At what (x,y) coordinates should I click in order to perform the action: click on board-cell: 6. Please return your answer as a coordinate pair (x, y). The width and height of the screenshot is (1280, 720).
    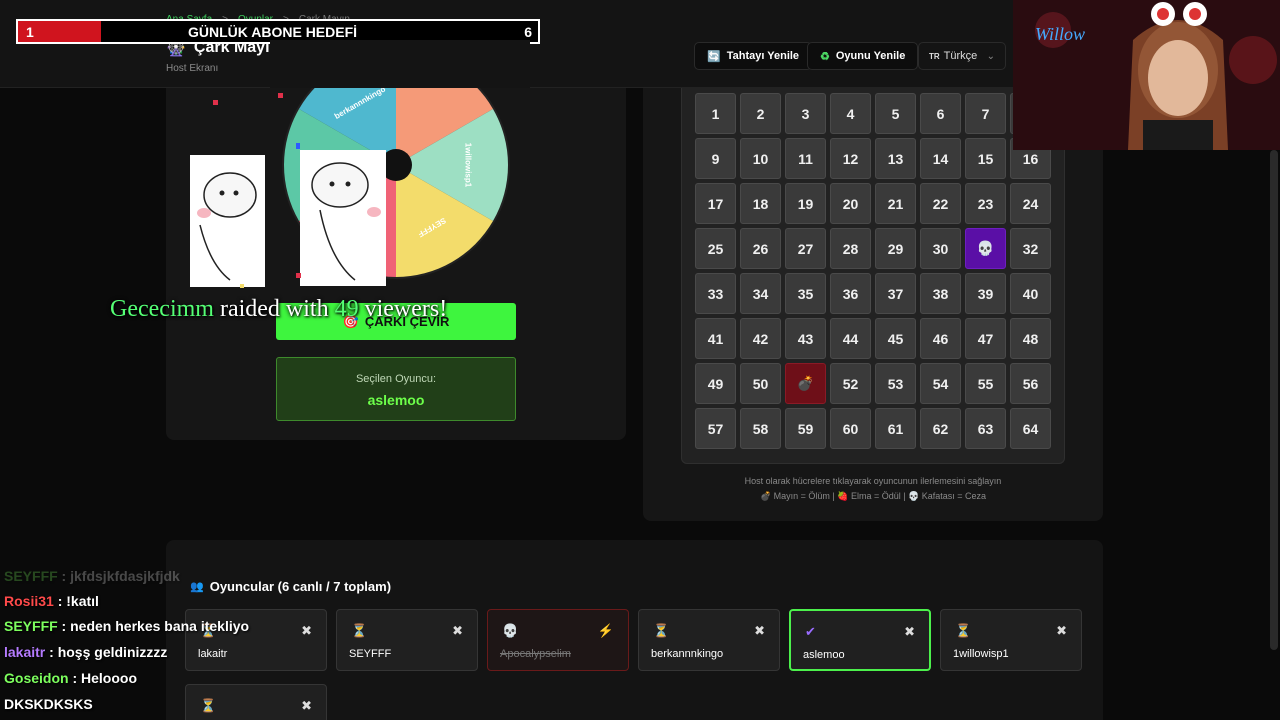
    Looking at the image, I should click on (940, 113).